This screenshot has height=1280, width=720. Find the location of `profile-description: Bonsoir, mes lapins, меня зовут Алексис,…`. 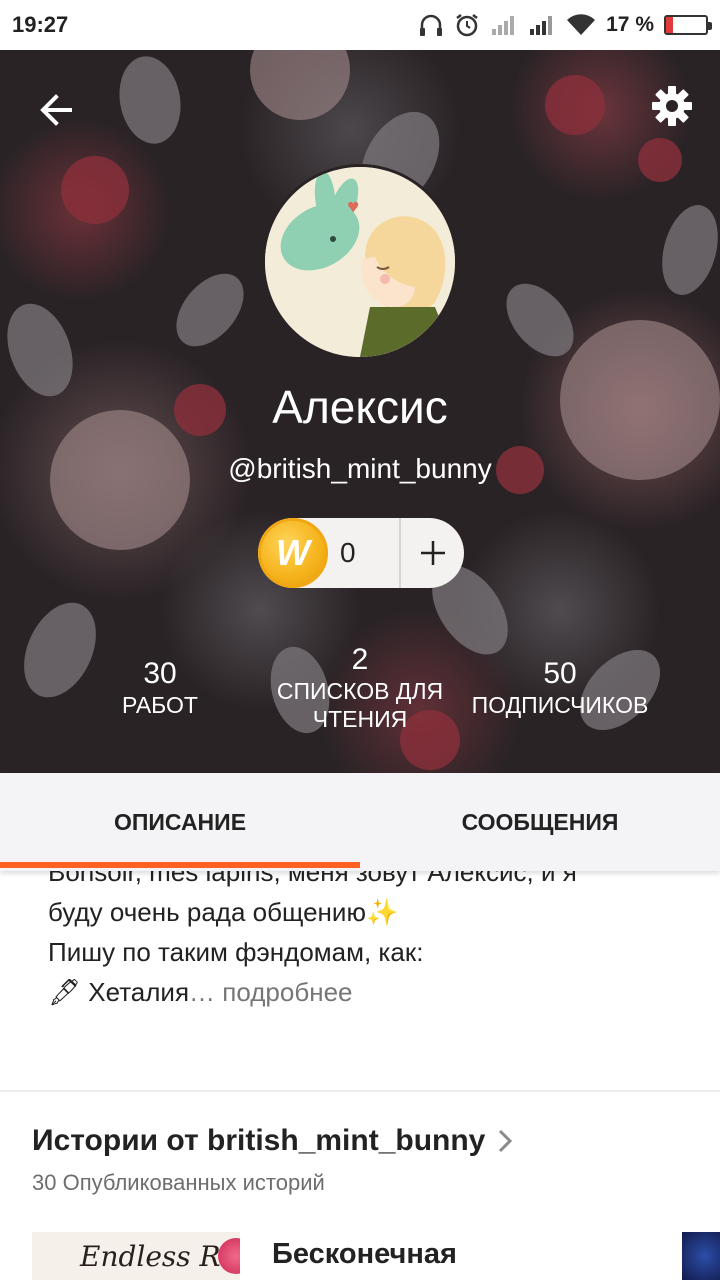

profile-description: Bonsoir, mes lapins, меня зовут Алексис,… is located at coordinates (358, 932).